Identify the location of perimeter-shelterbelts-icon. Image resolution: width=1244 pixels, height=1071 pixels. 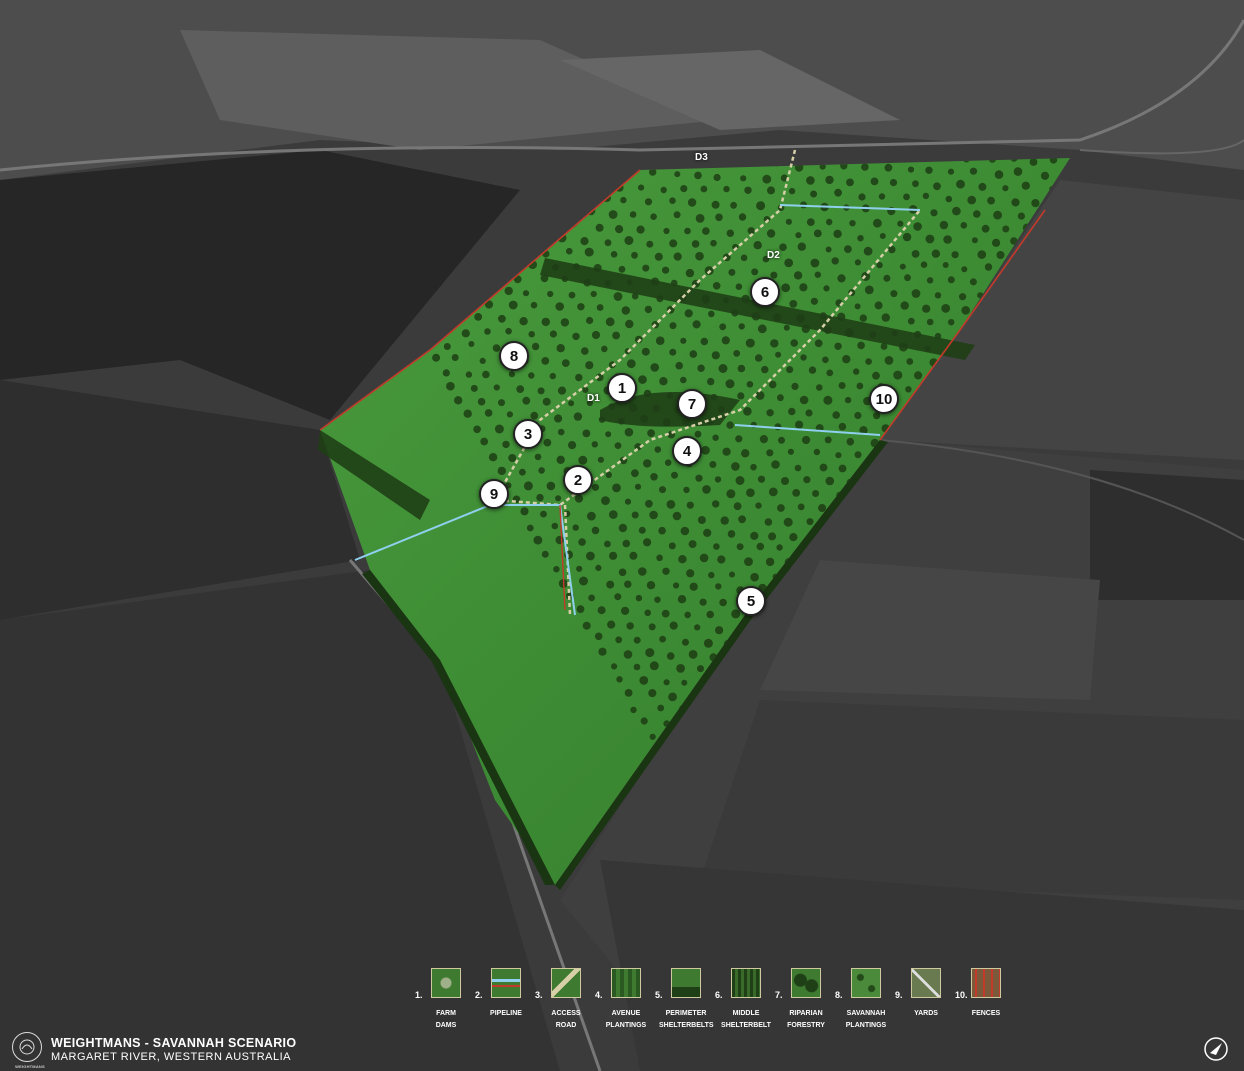
(686, 983).